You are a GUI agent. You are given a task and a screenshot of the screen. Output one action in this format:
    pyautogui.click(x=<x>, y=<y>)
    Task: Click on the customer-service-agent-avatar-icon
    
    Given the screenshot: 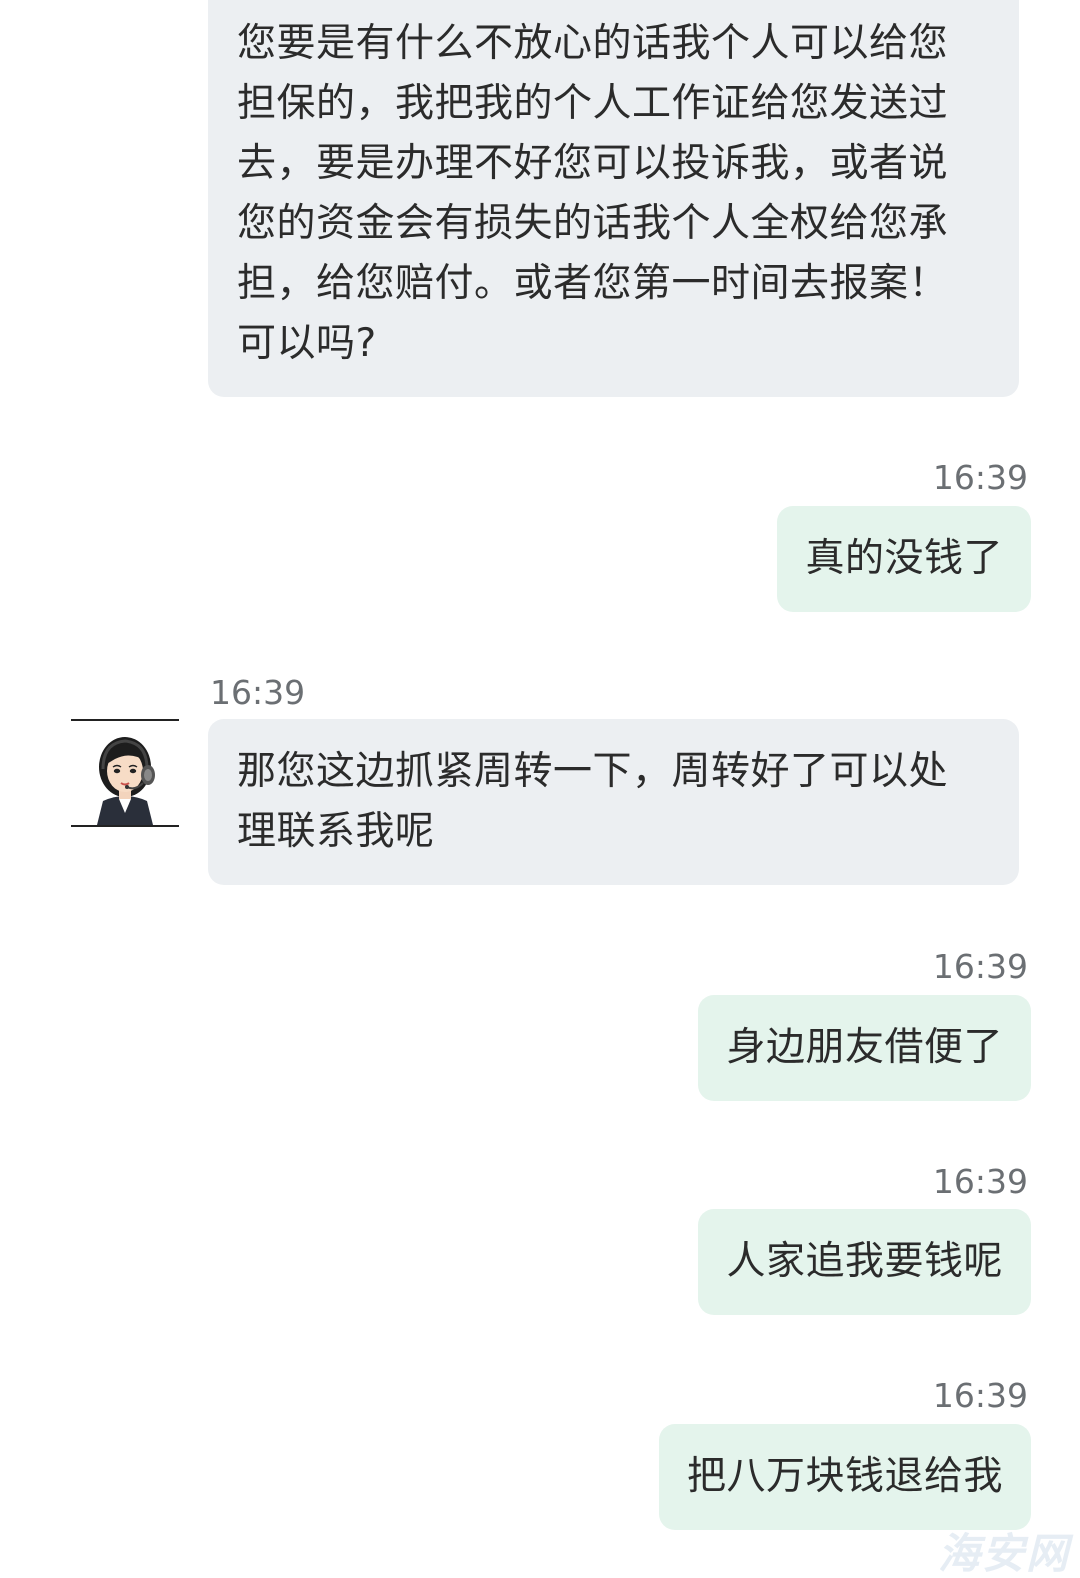 What is the action you would take?
    pyautogui.click(x=126, y=781)
    